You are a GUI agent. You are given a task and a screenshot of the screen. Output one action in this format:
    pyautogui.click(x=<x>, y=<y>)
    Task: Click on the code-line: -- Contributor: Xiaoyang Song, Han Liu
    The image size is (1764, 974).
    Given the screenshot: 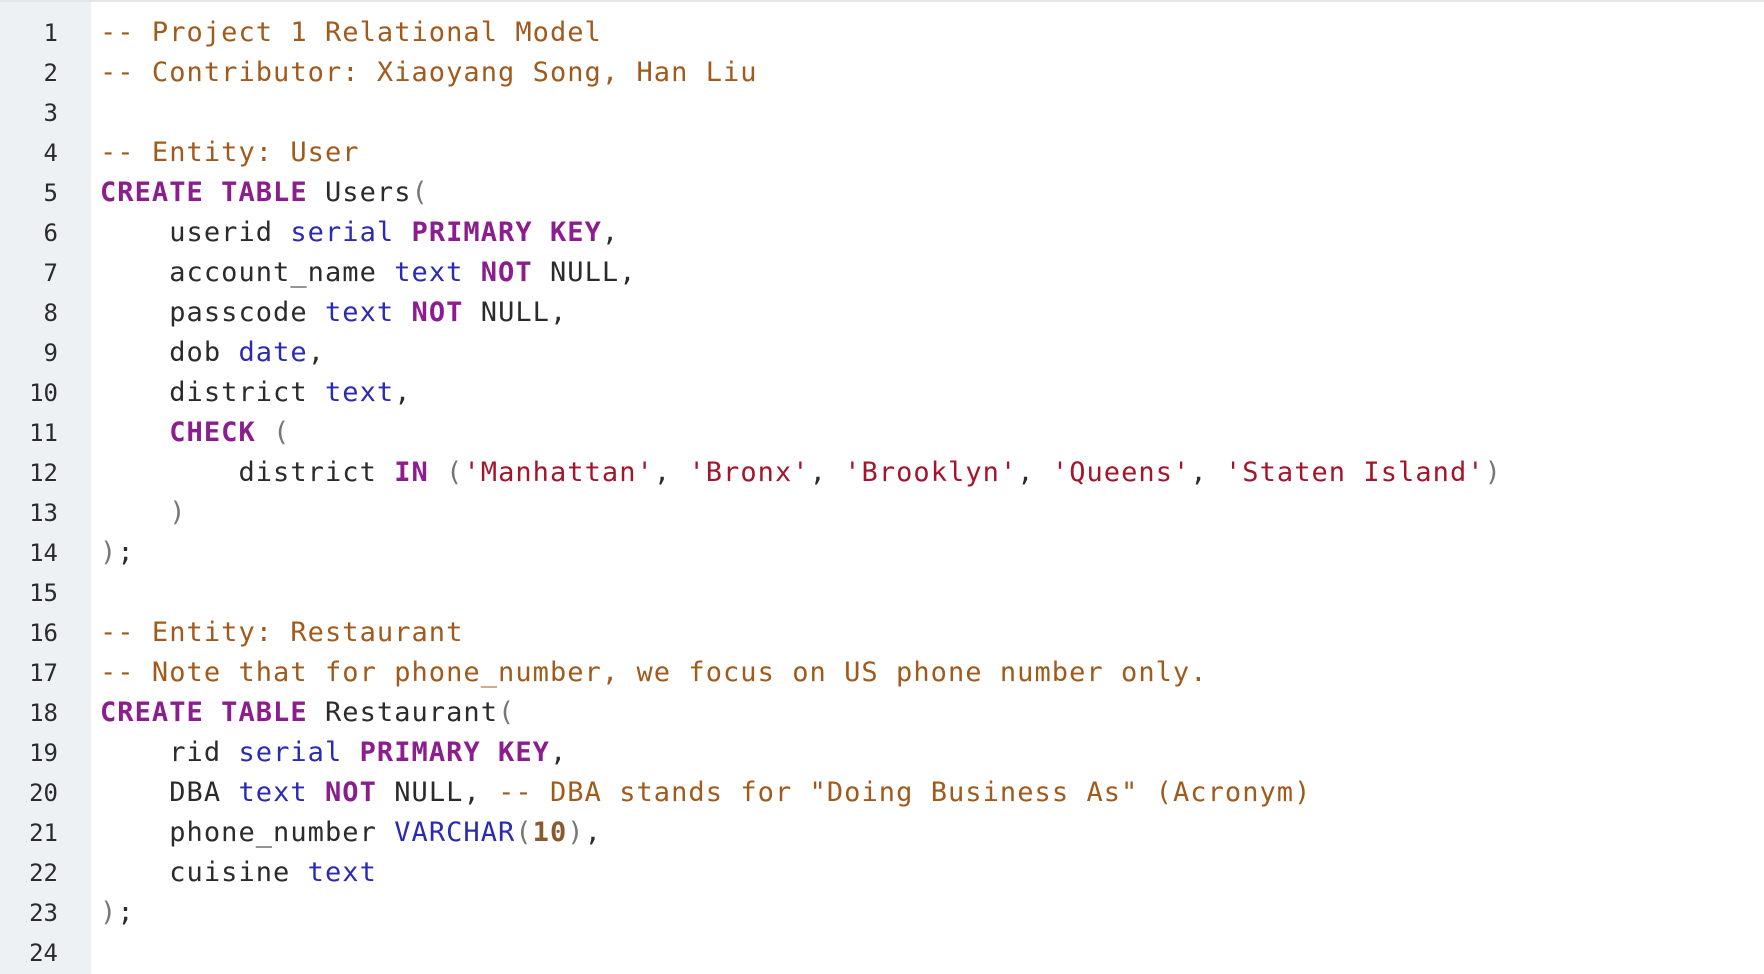 What is the action you would take?
    pyautogui.click(x=932, y=73)
    